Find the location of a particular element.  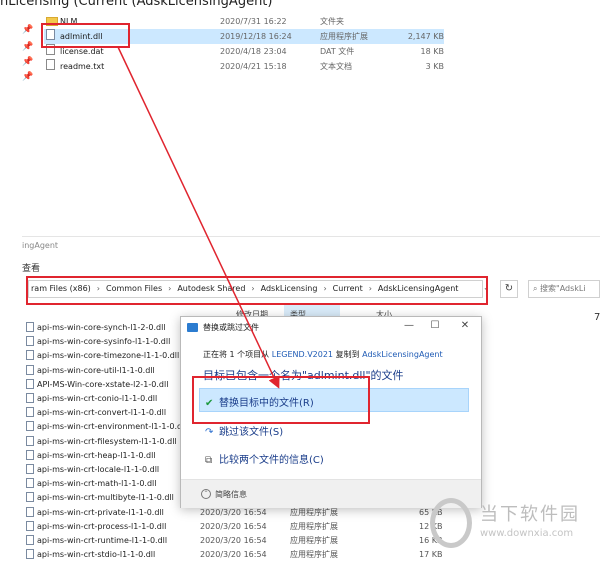

site-logo: 当下软件园 www.downxia.com is located at coordinates (510, 524).